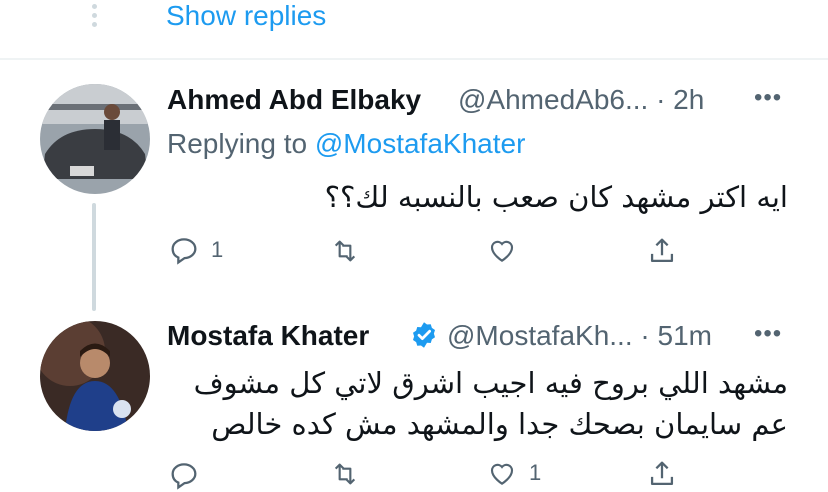  Describe the element at coordinates (94, 18) in the screenshot. I see `thread-more-dots-icon` at that location.